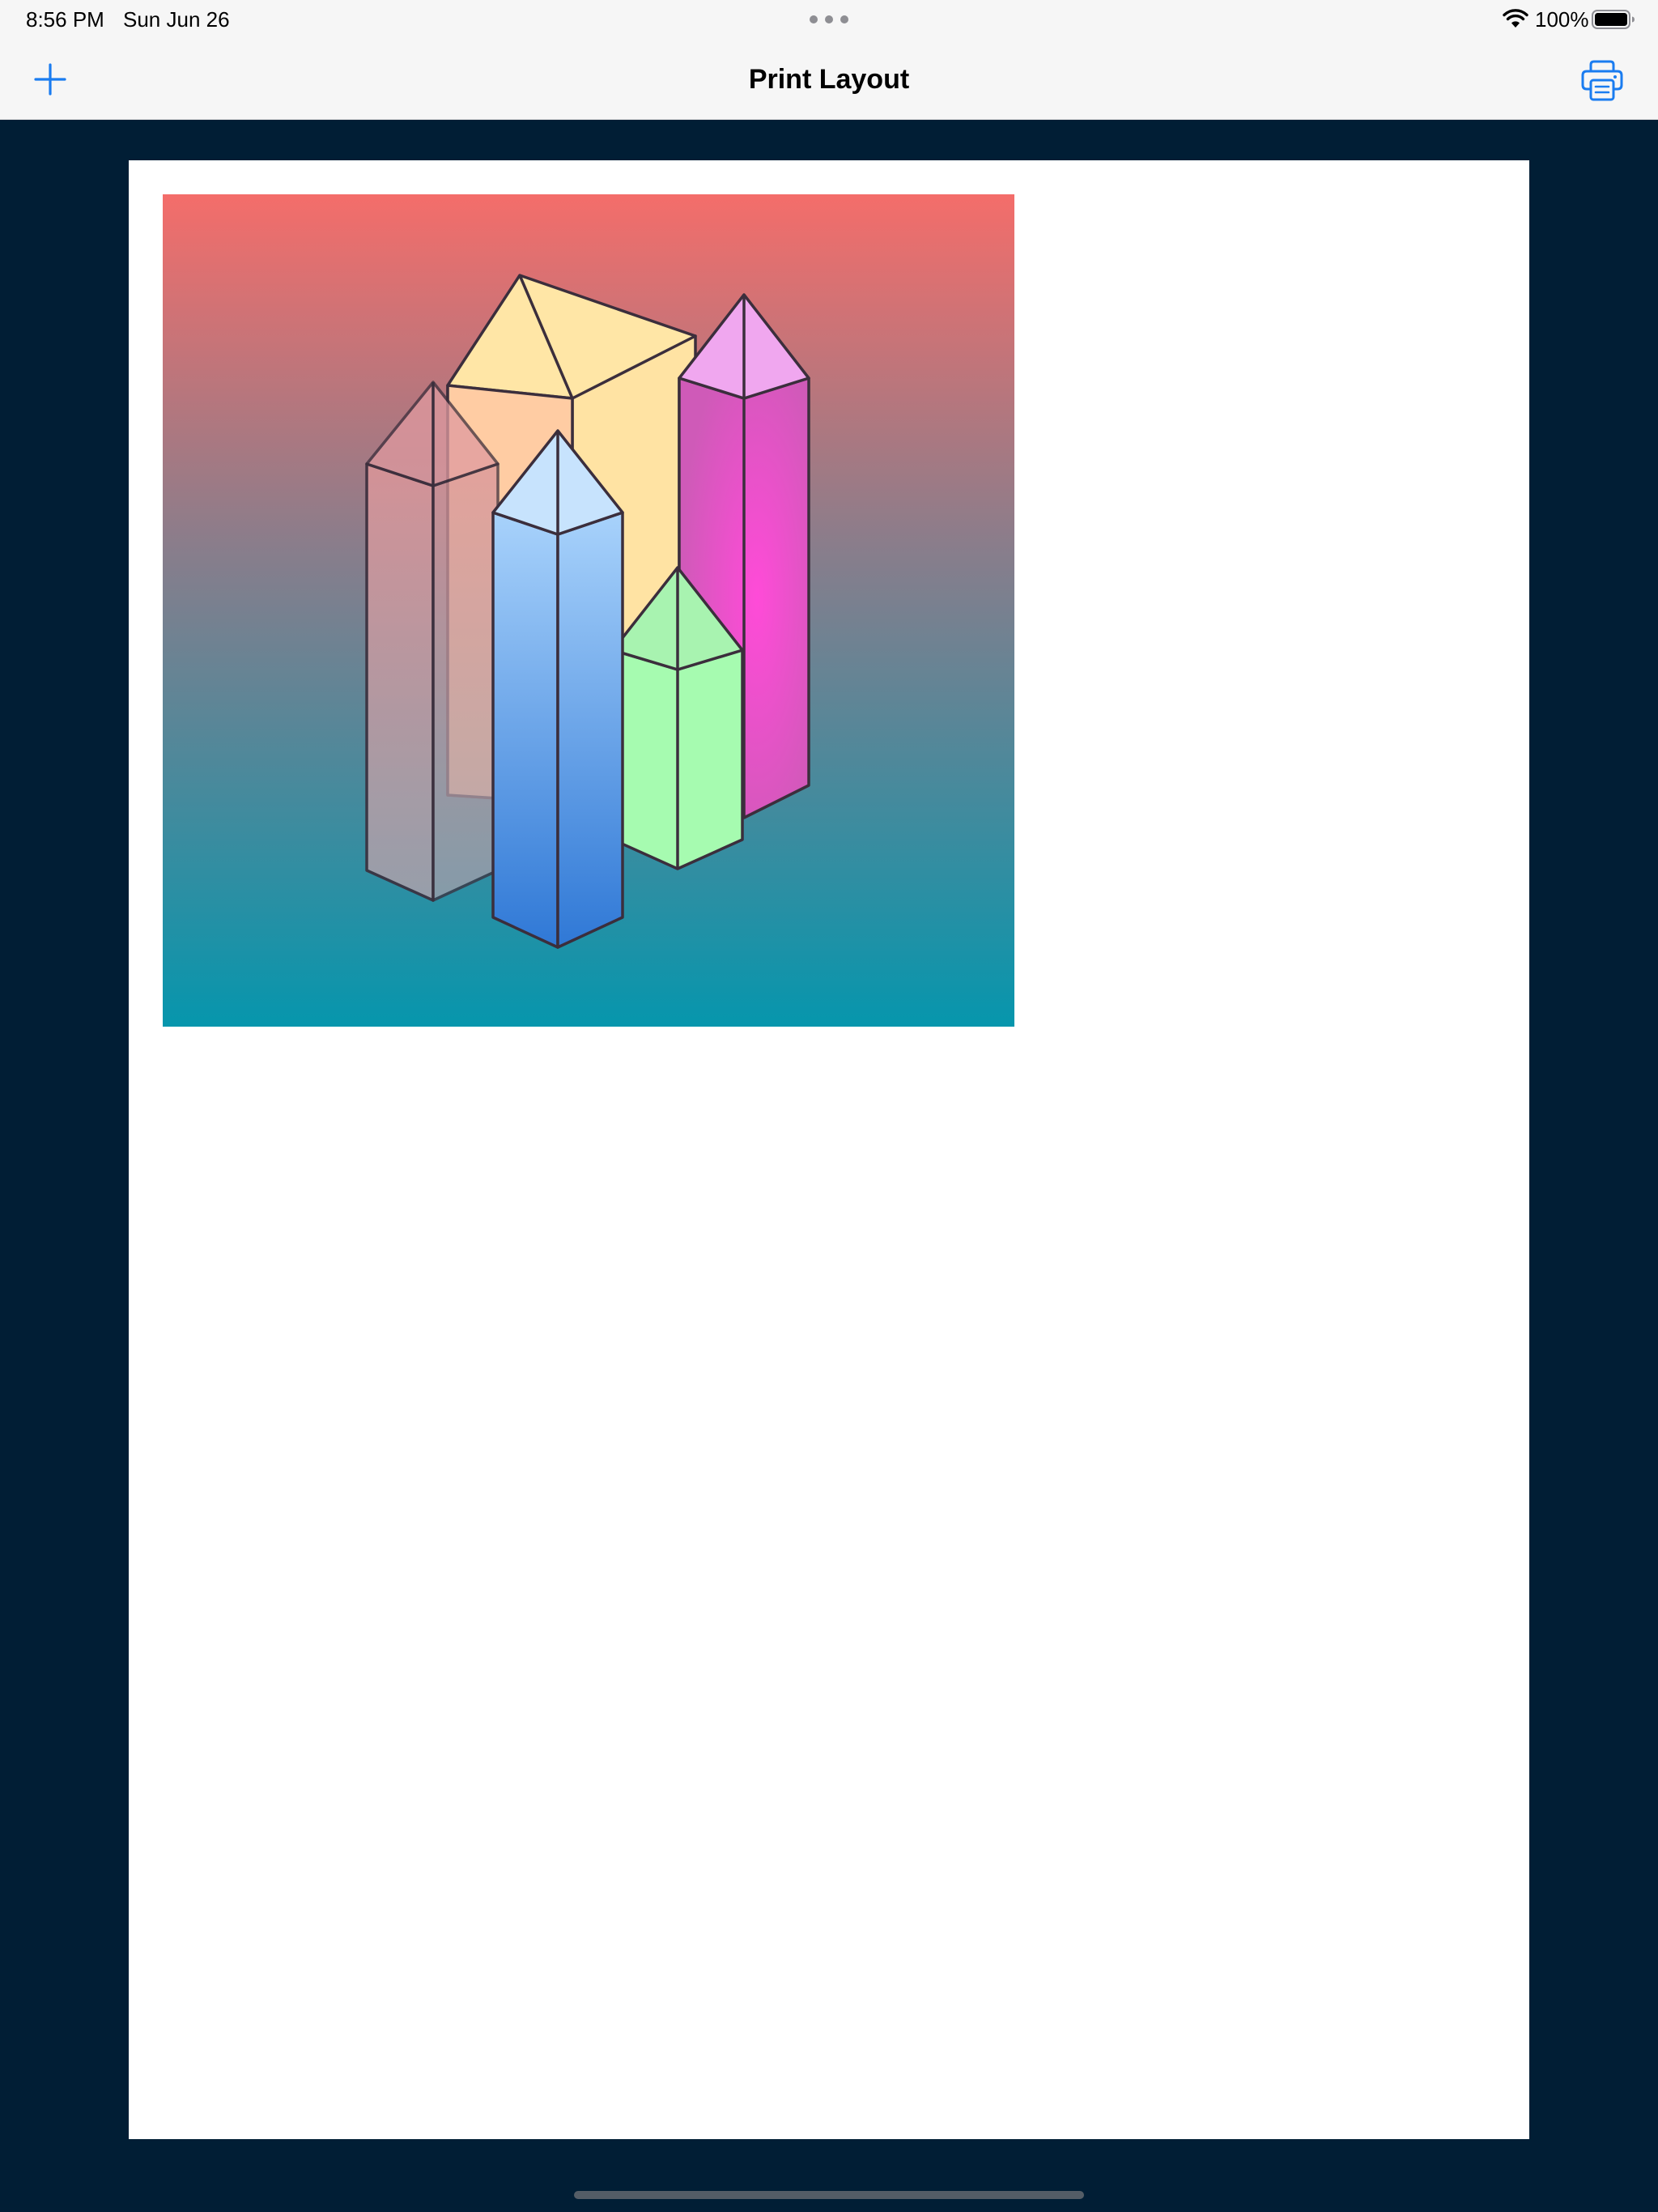 Image resolution: width=1658 pixels, height=2212 pixels. What do you see at coordinates (1562, 19) in the screenshot?
I see `battery-percent: 100%` at bounding box center [1562, 19].